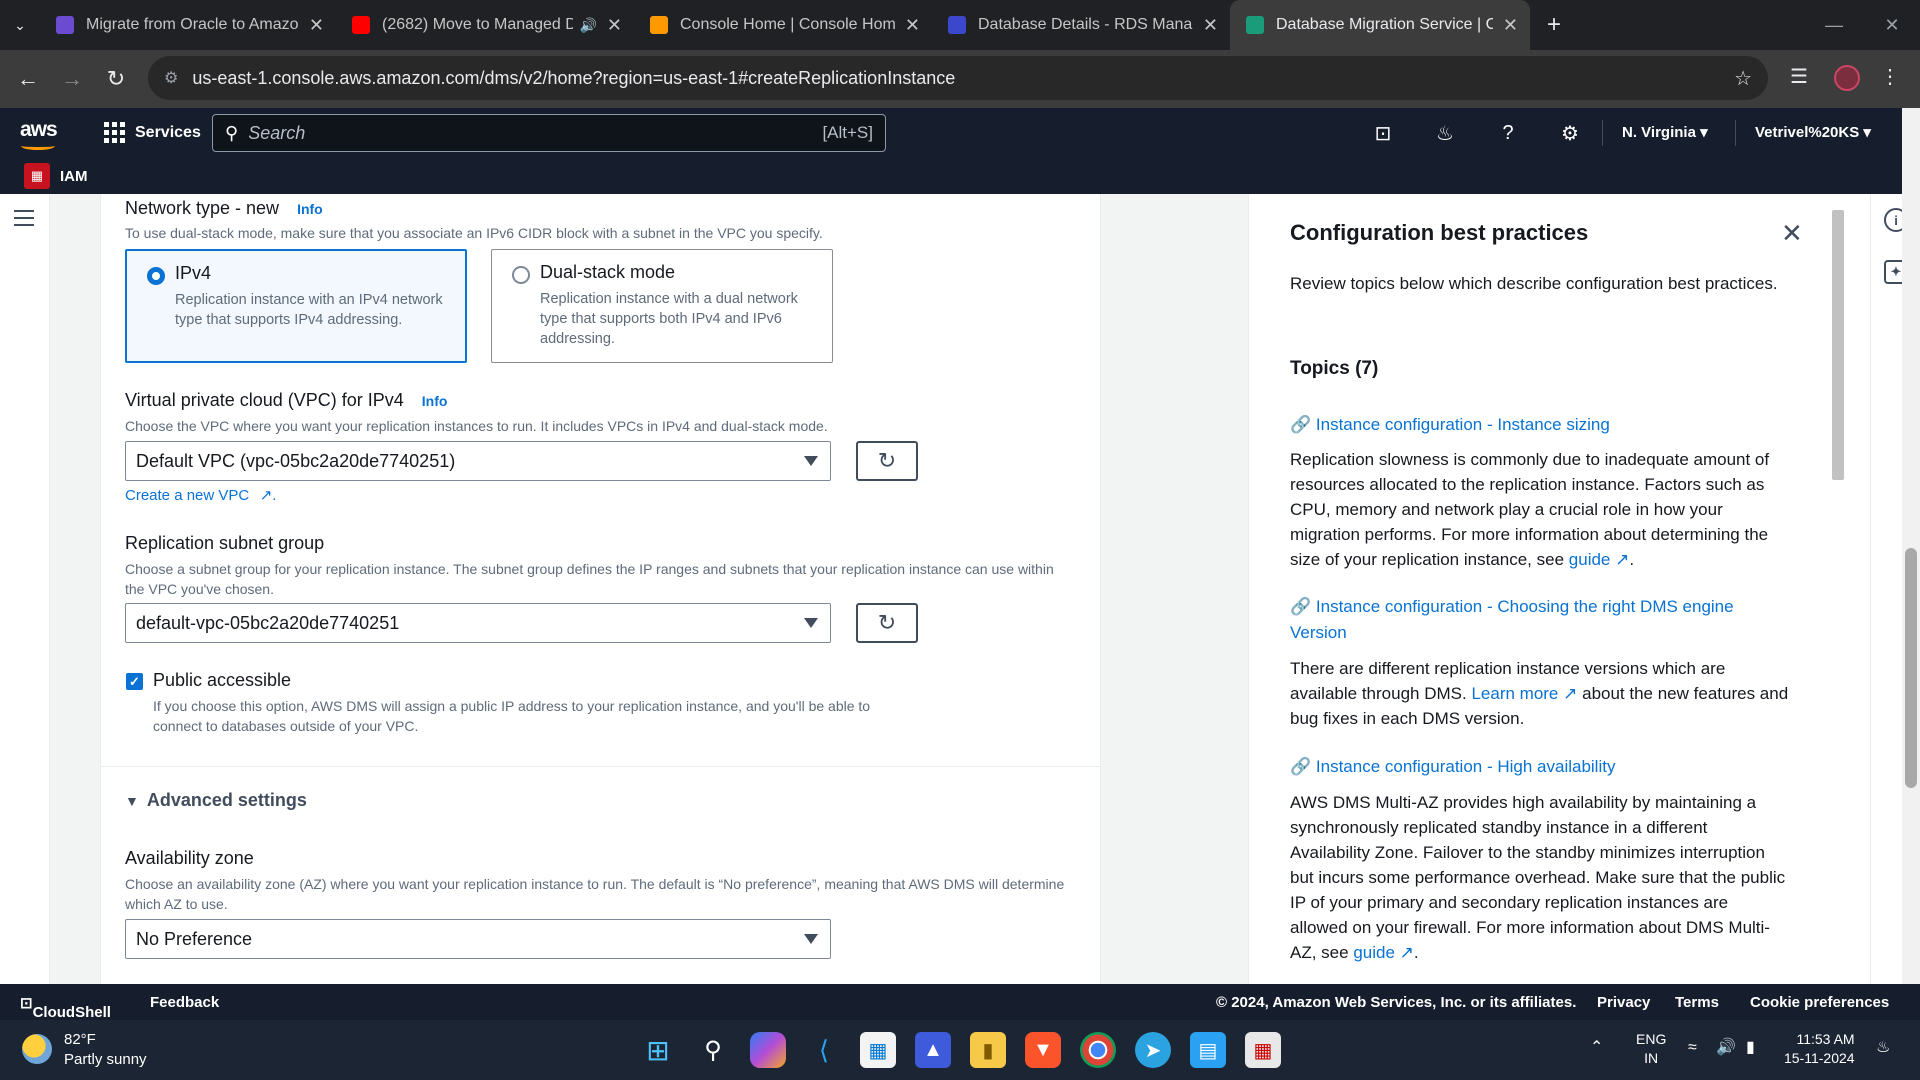 This screenshot has height=1080, width=1920. Describe the element at coordinates (521, 275) in the screenshot. I see `dual-stack-radio` at that location.